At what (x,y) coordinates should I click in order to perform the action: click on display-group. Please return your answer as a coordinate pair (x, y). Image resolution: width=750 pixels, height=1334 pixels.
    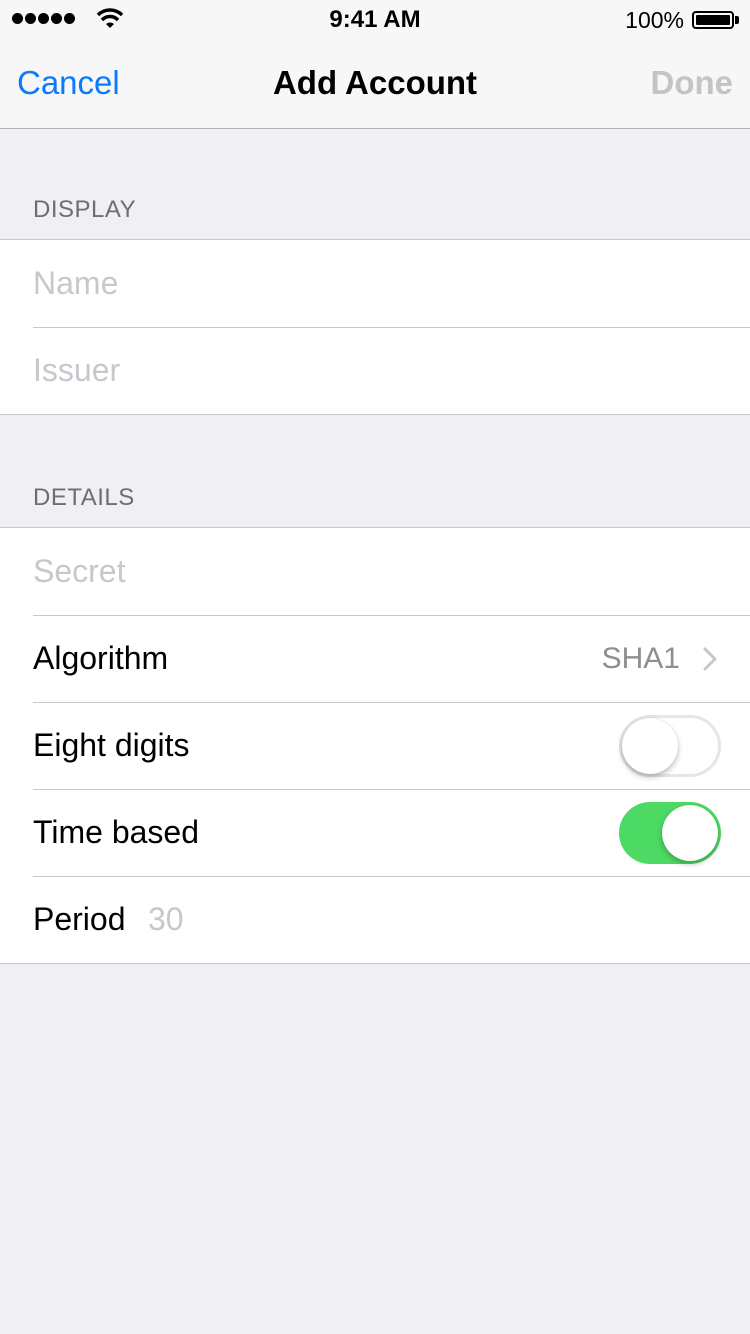
    Looking at the image, I should click on (375, 327).